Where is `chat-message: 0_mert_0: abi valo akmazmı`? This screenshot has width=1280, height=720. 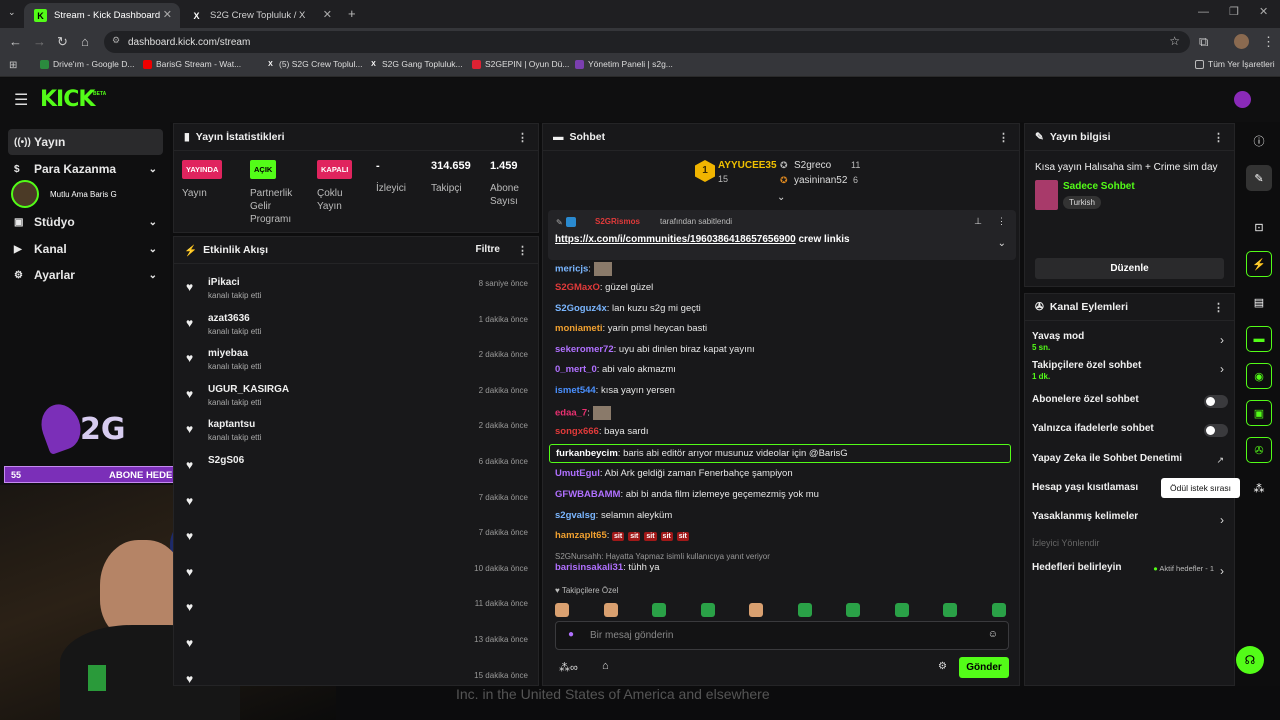 chat-message: 0_mert_0: abi valo akmazmı is located at coordinates (615, 369).